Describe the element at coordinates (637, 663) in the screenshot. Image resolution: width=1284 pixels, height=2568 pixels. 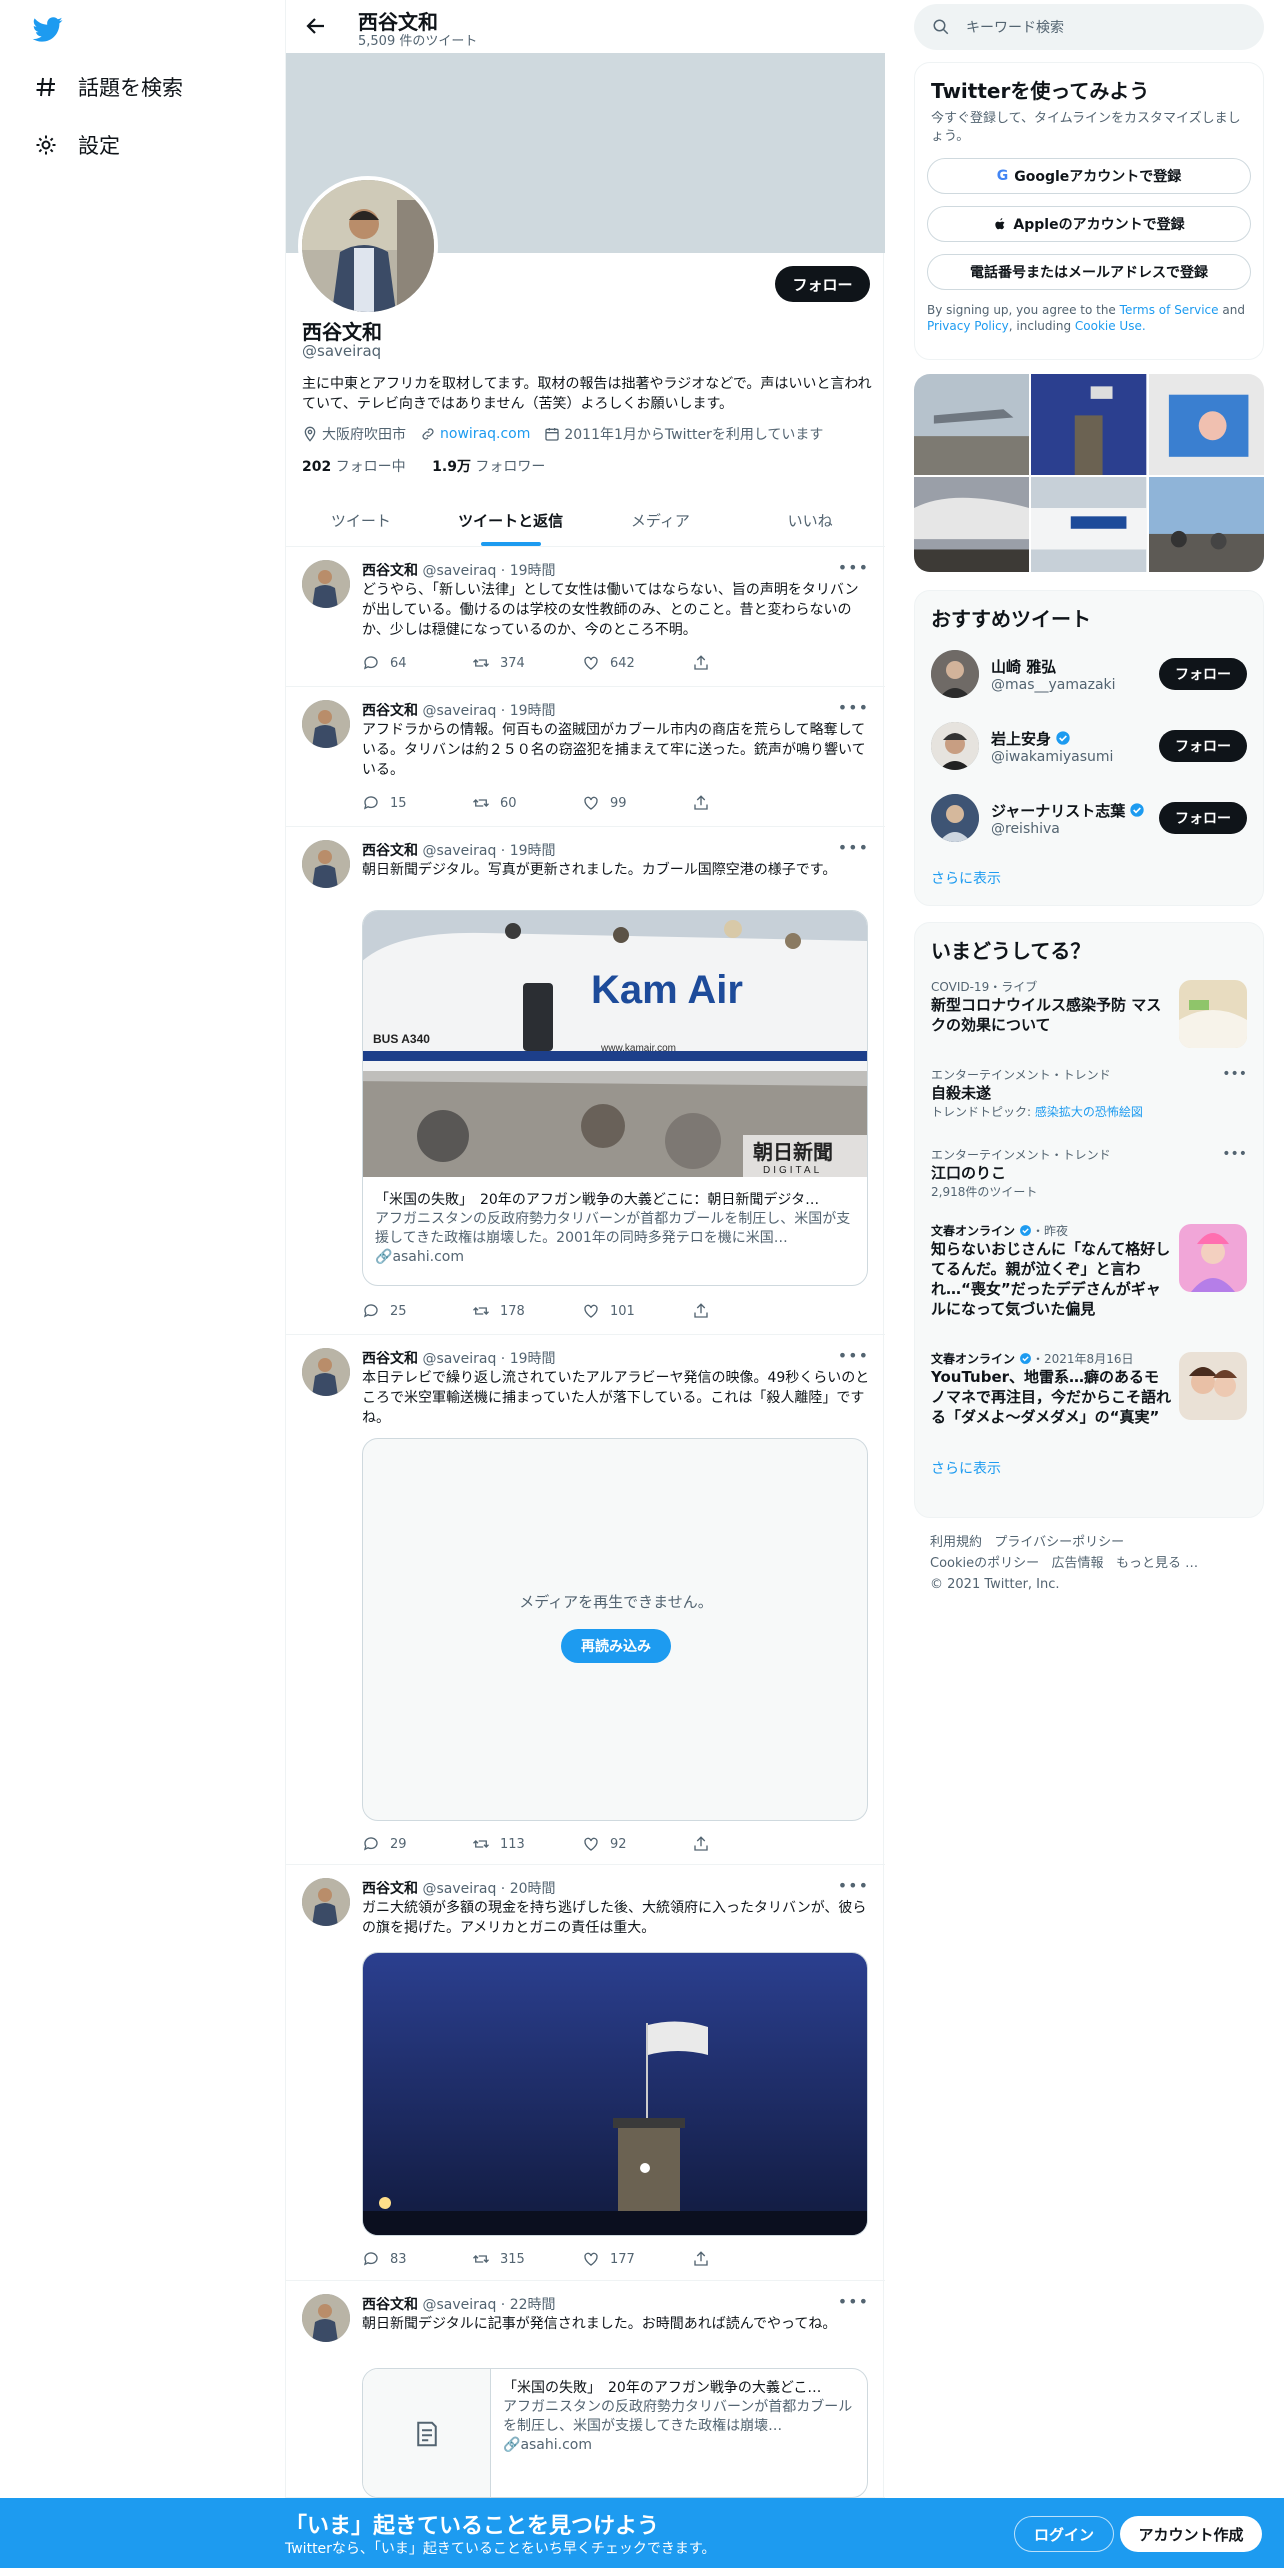
I see `like-button: 642` at that location.